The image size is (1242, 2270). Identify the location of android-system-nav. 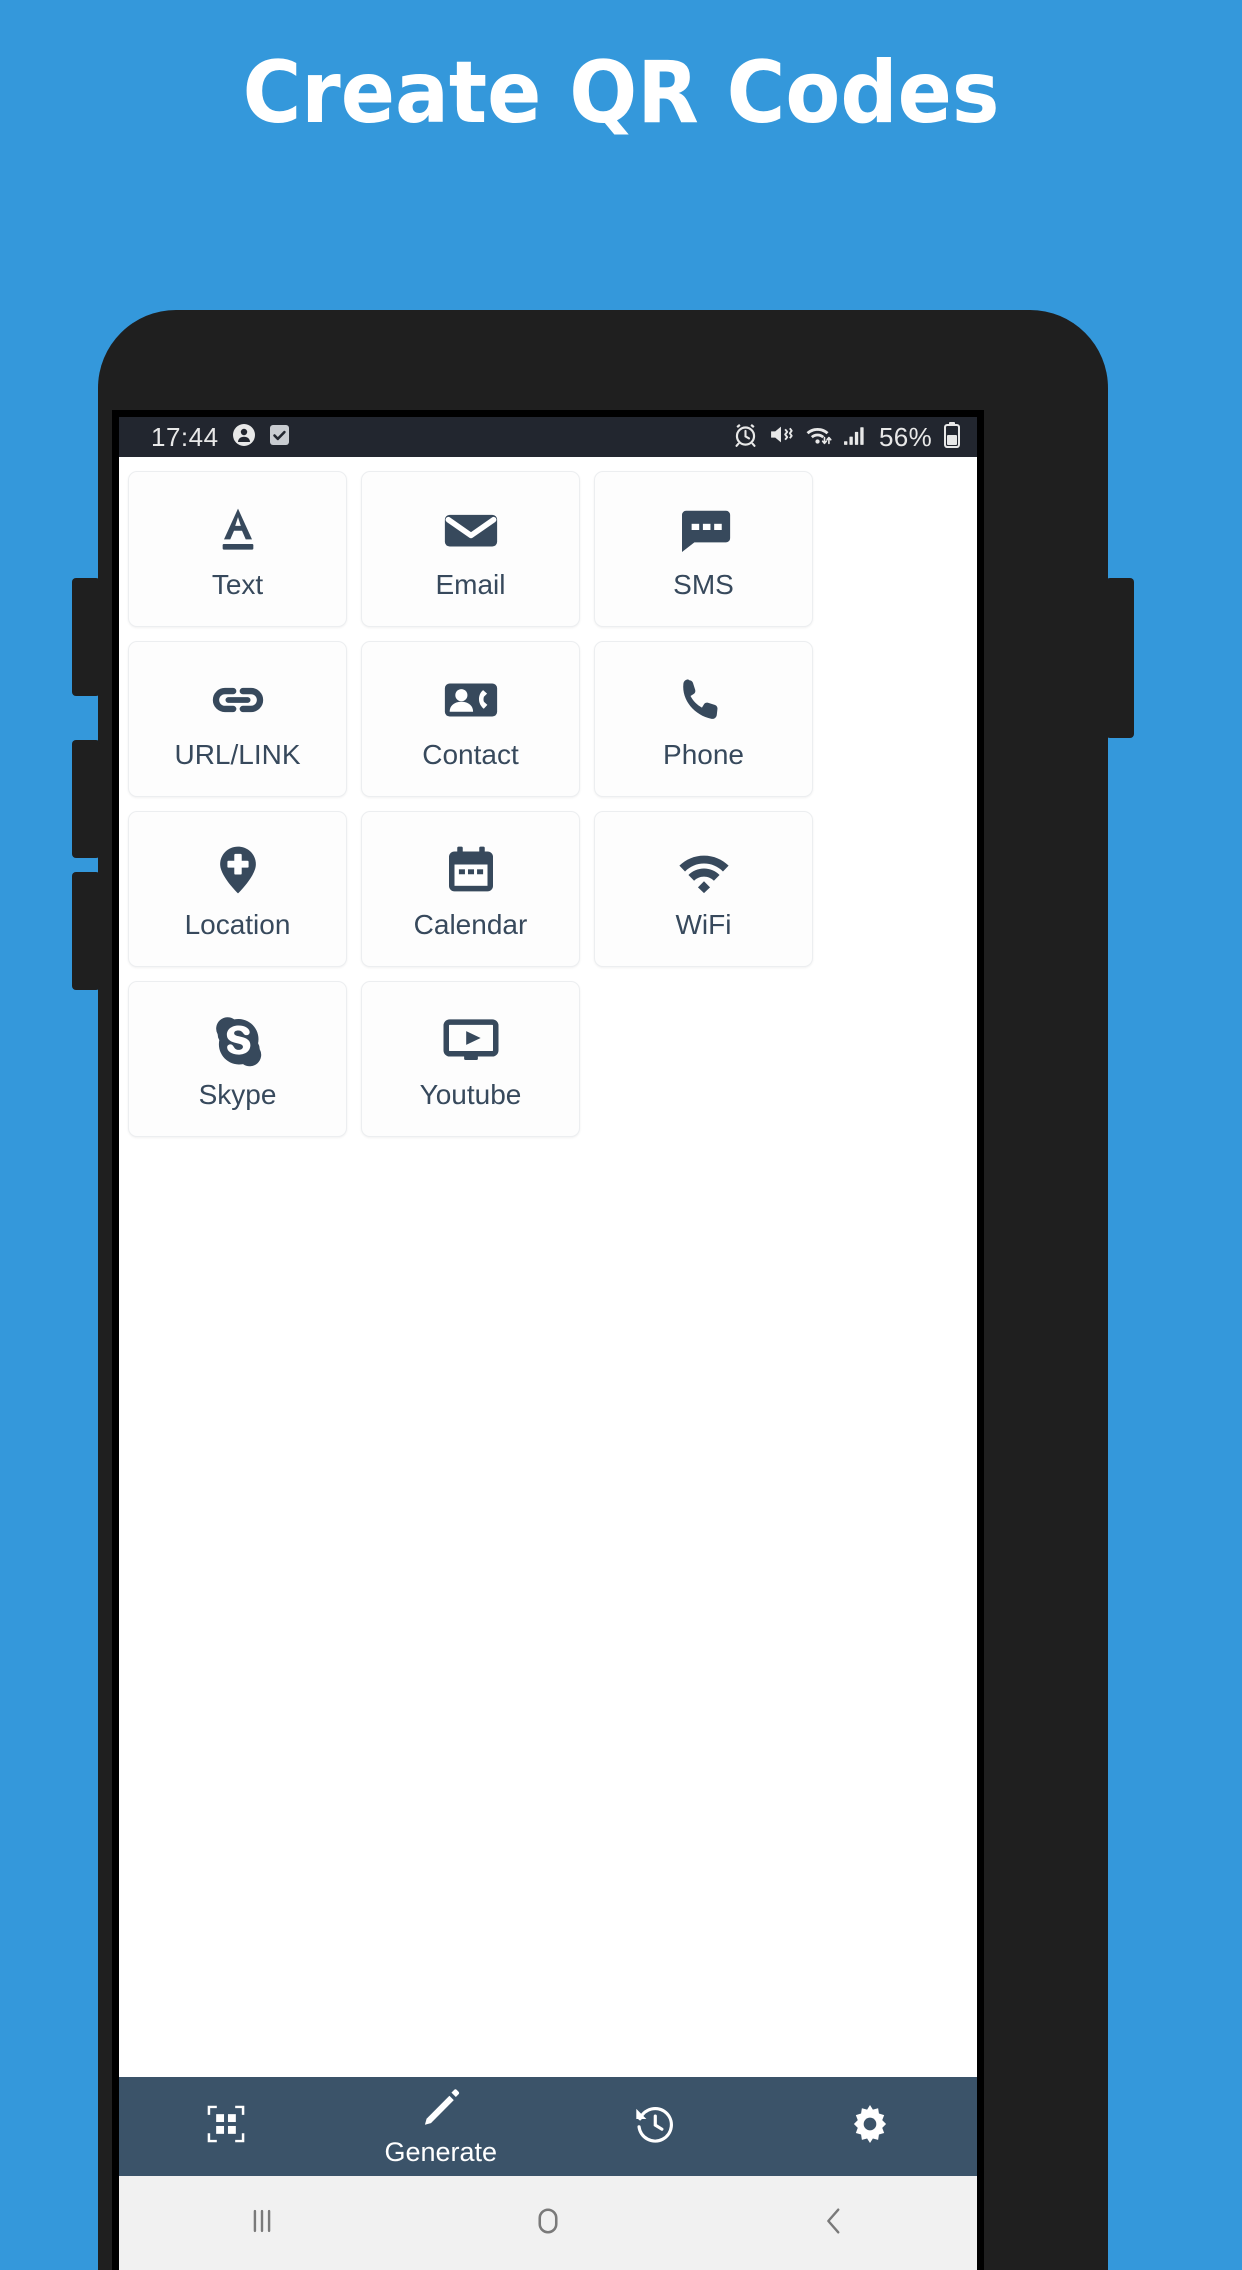
(548, 2223).